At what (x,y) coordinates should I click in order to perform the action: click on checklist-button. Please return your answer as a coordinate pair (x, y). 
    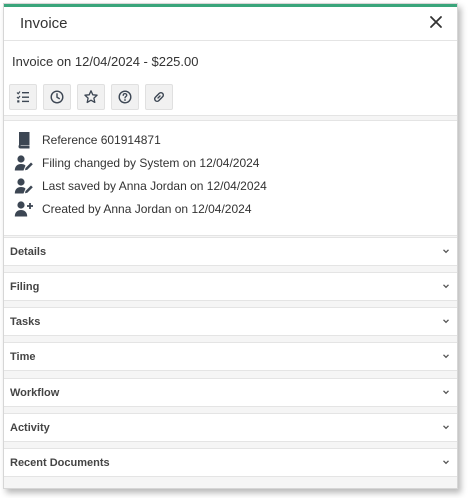
    Looking at the image, I should click on (23, 97).